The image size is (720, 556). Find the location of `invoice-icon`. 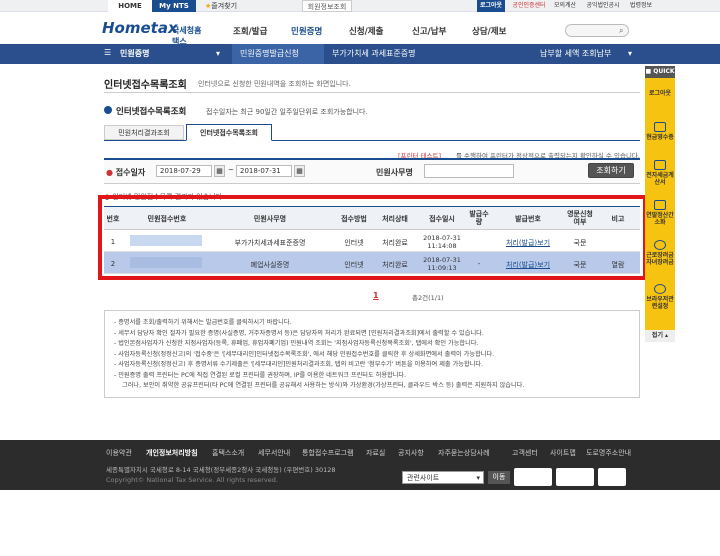

invoice-icon is located at coordinates (660, 165).